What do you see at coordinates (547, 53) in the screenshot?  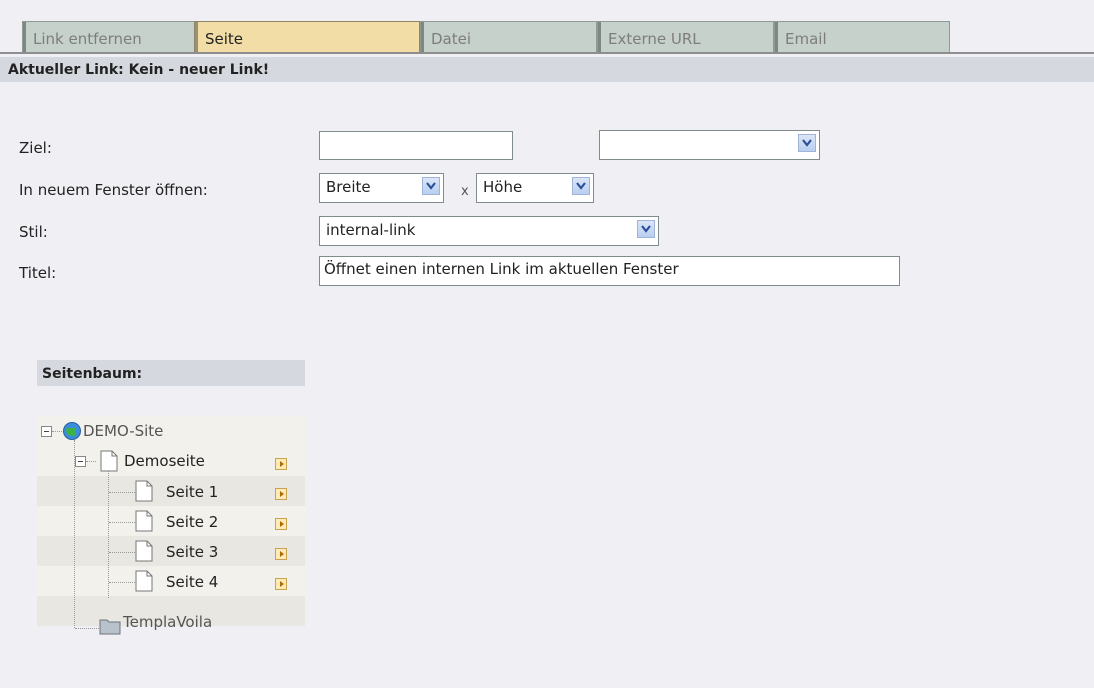 I see `tab-divider` at bounding box center [547, 53].